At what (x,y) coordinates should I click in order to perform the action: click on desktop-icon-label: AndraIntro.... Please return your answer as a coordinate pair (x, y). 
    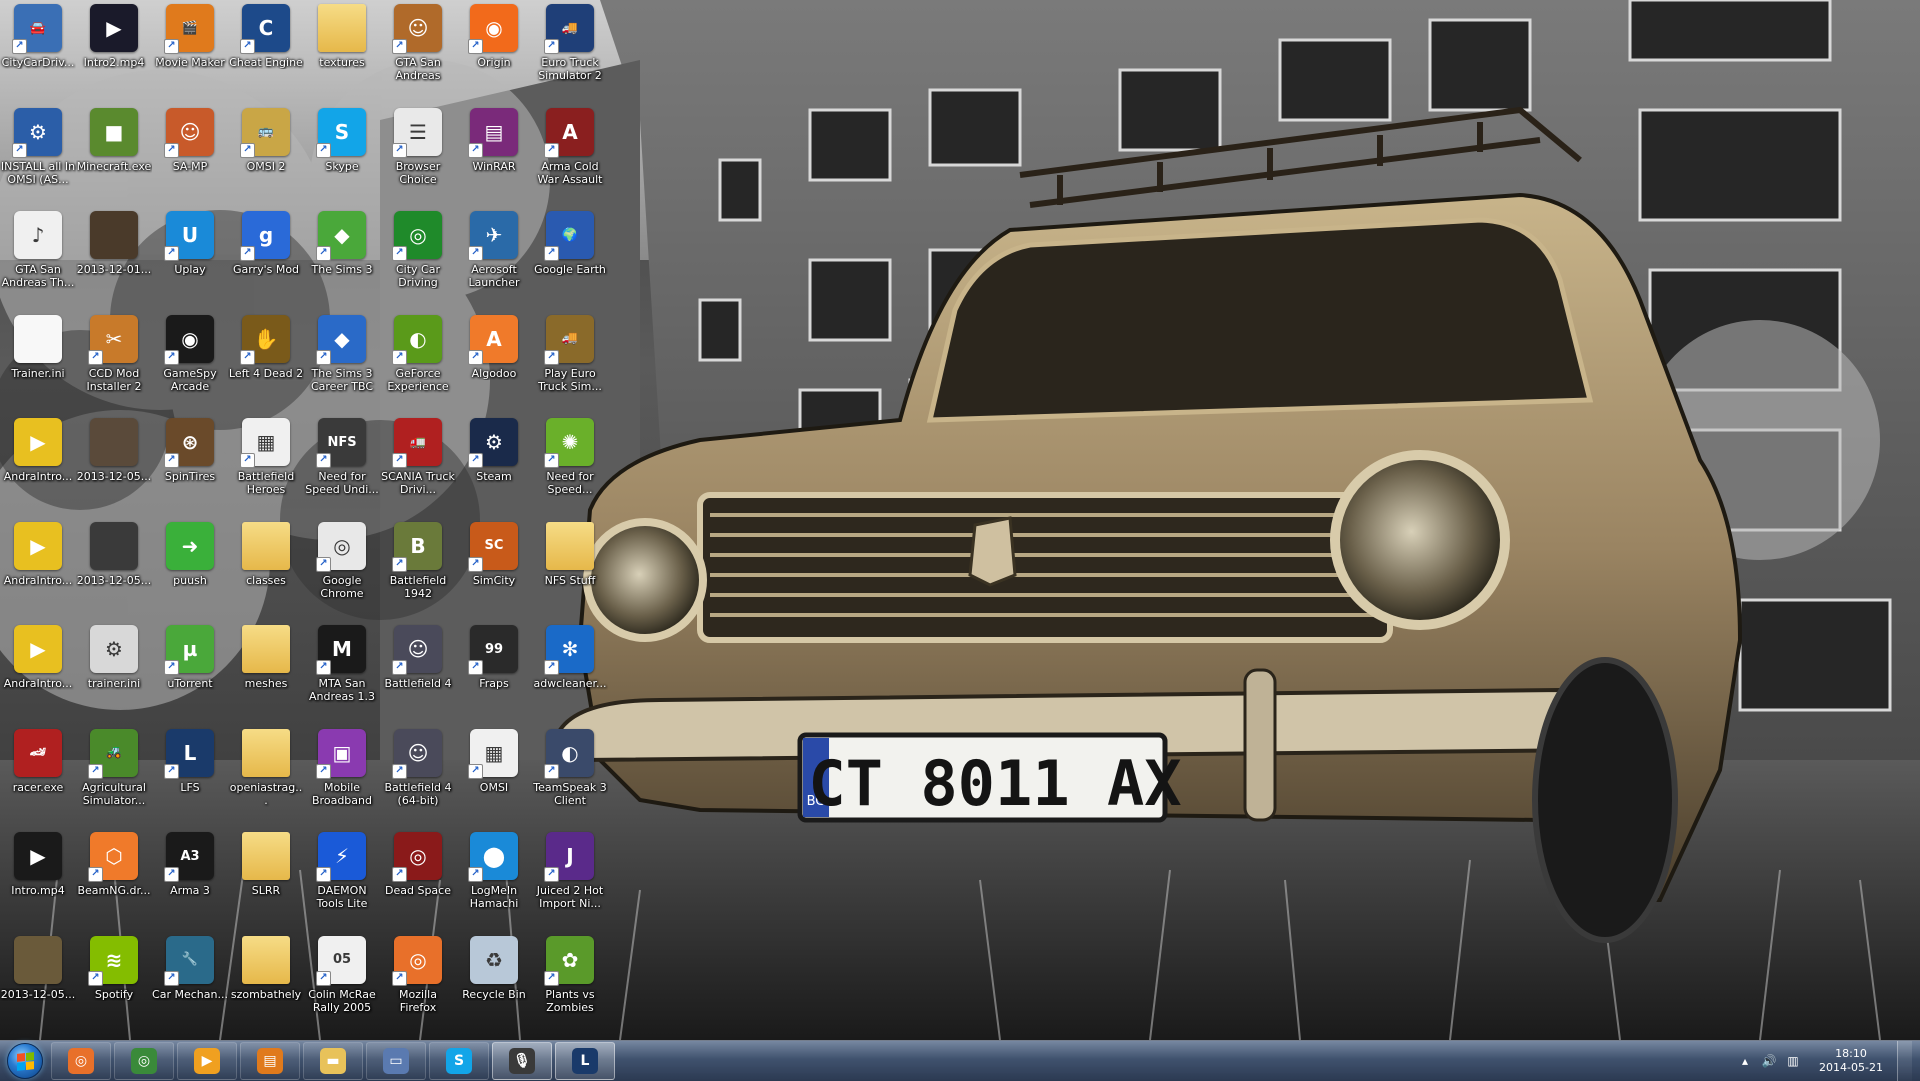
    Looking at the image, I should click on (38, 683).